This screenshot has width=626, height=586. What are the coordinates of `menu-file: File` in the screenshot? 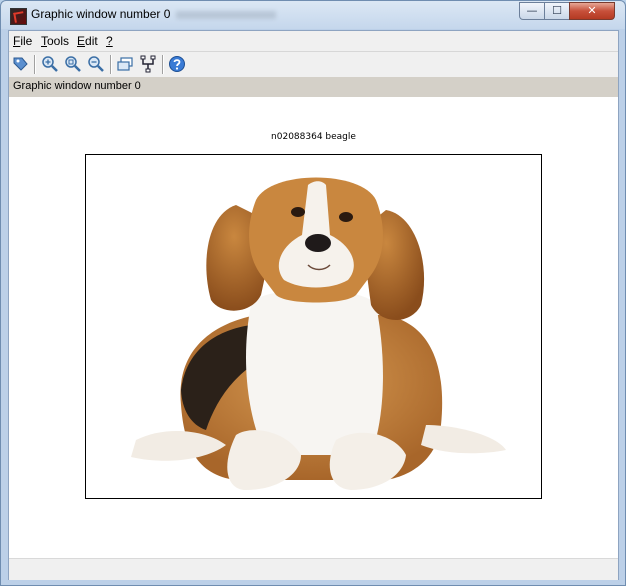 It's located at (22, 41).